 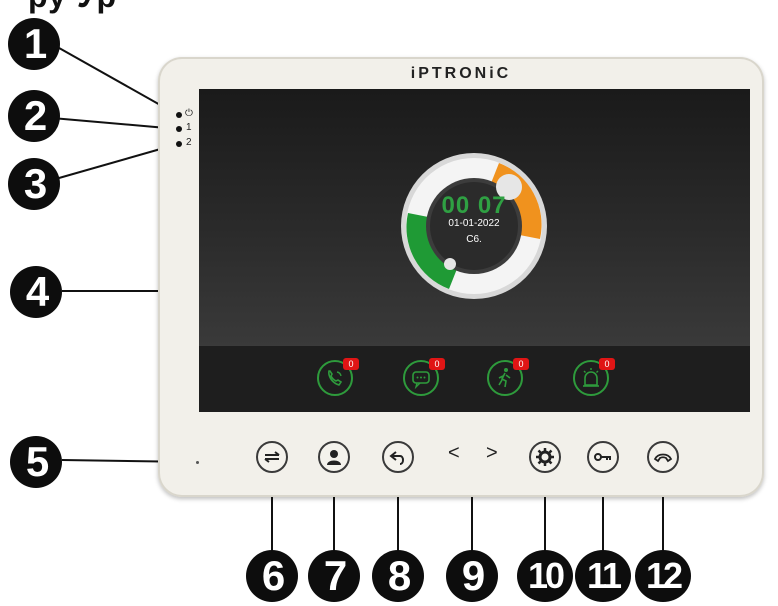 I want to click on clock-date: 01-01-2022, so click(x=474, y=223).